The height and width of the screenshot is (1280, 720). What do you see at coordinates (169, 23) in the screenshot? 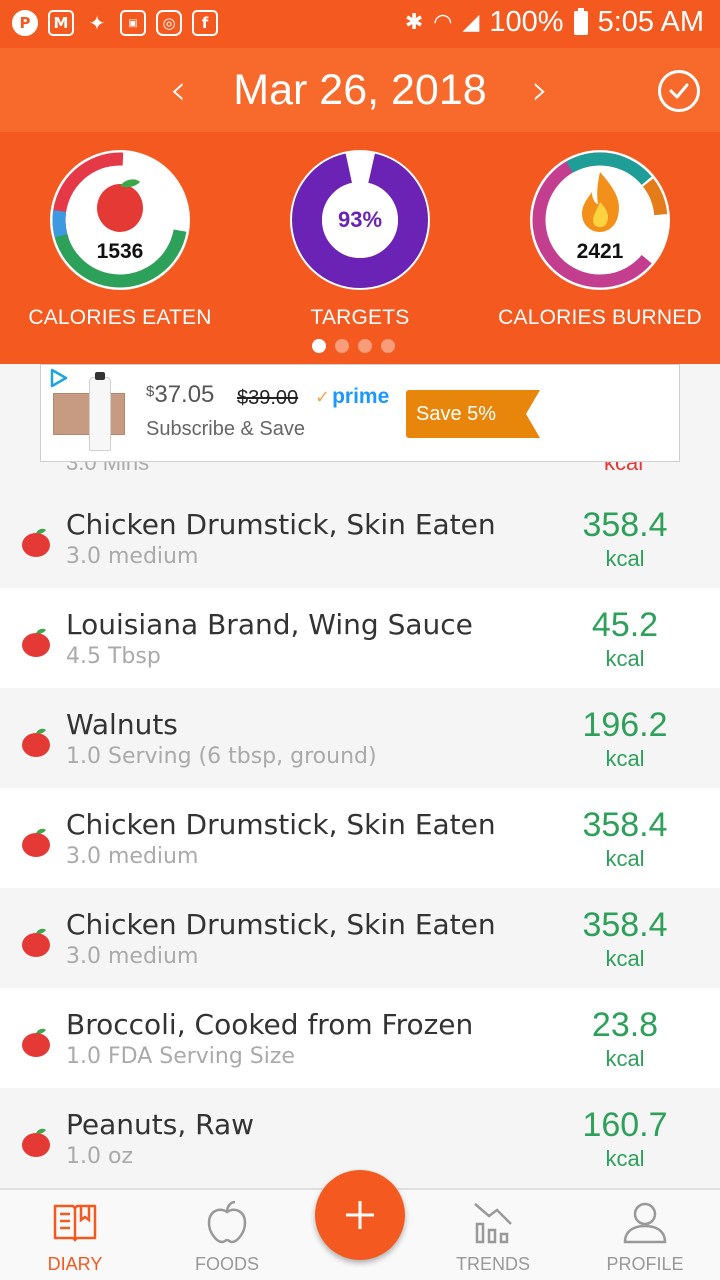
I see `instagram-icon: ◎` at bounding box center [169, 23].